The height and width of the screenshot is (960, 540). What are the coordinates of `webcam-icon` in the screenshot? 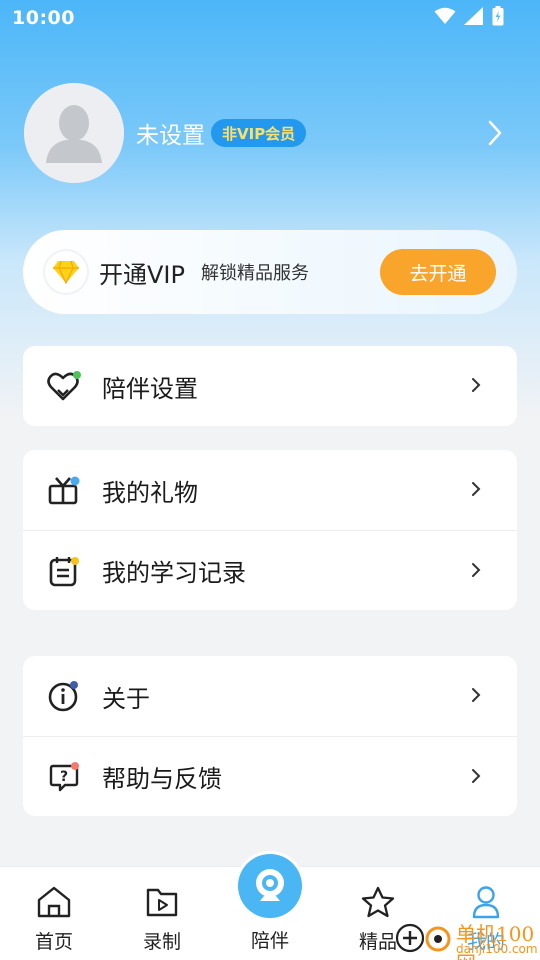 It's located at (270, 885).